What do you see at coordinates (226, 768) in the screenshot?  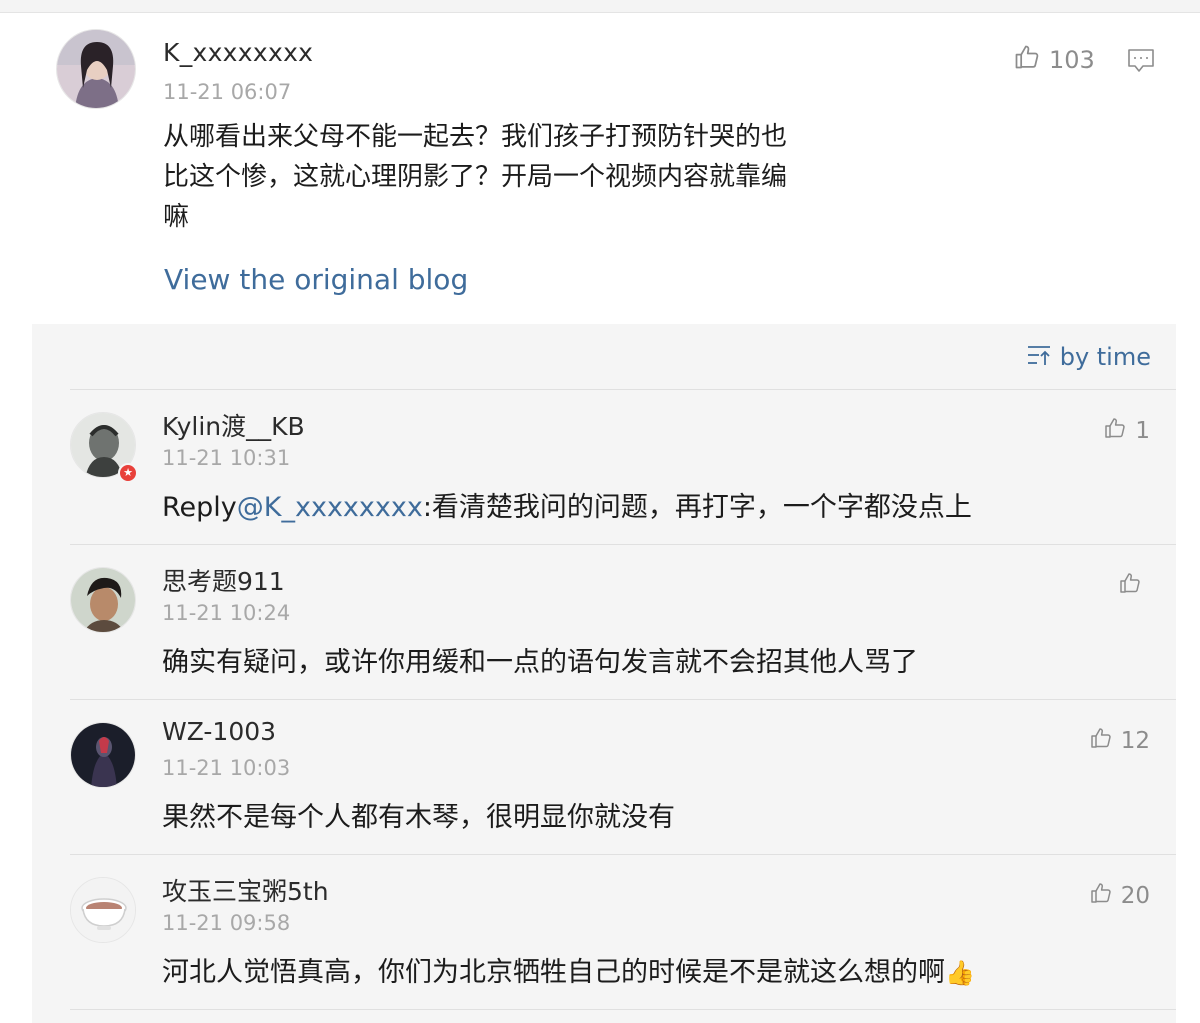 I see `timestamp: 11-21 10:03` at bounding box center [226, 768].